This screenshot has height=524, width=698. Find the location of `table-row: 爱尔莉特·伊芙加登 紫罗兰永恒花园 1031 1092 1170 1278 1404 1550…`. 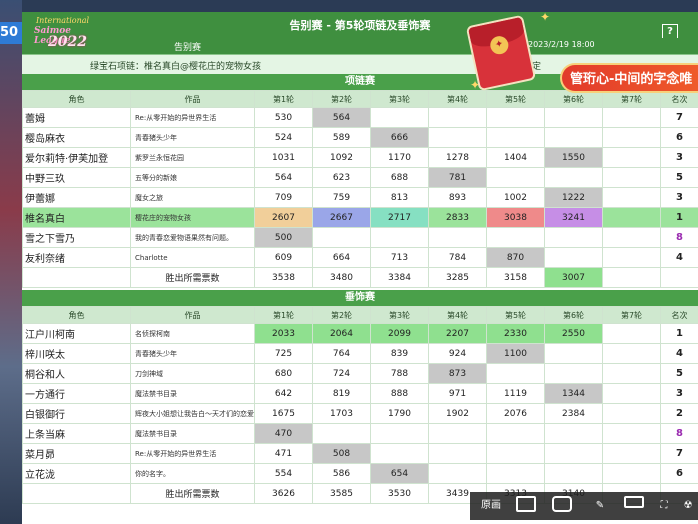

table-row: 爱尔莉特·伊芙加登 紫罗兰永恒花园 1031 1092 1170 1278 1404 1550… is located at coordinates (360, 157).